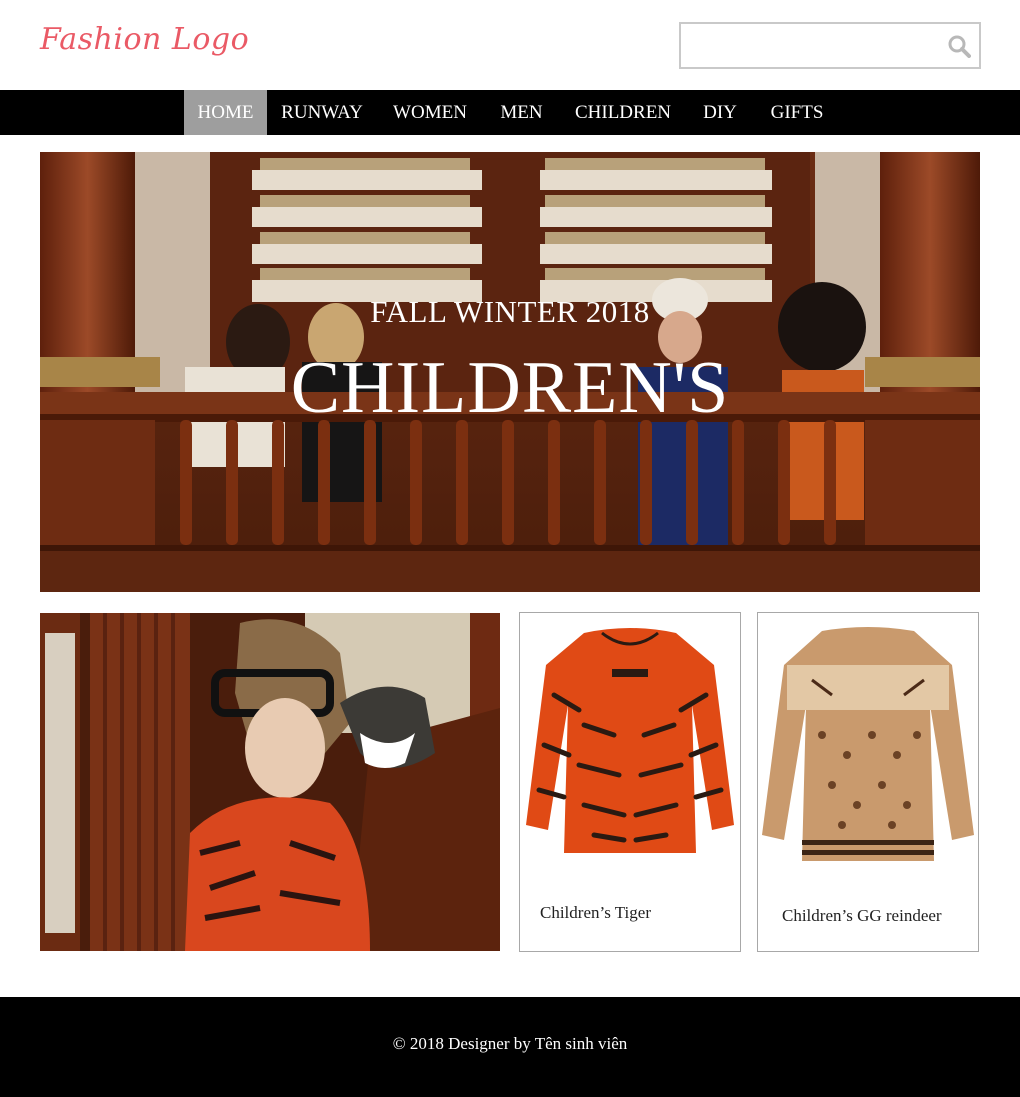 The width and height of the screenshot is (1020, 1097). Describe the element at coordinates (720, 112) in the screenshot. I see `nav-item-diy: DIY` at that location.